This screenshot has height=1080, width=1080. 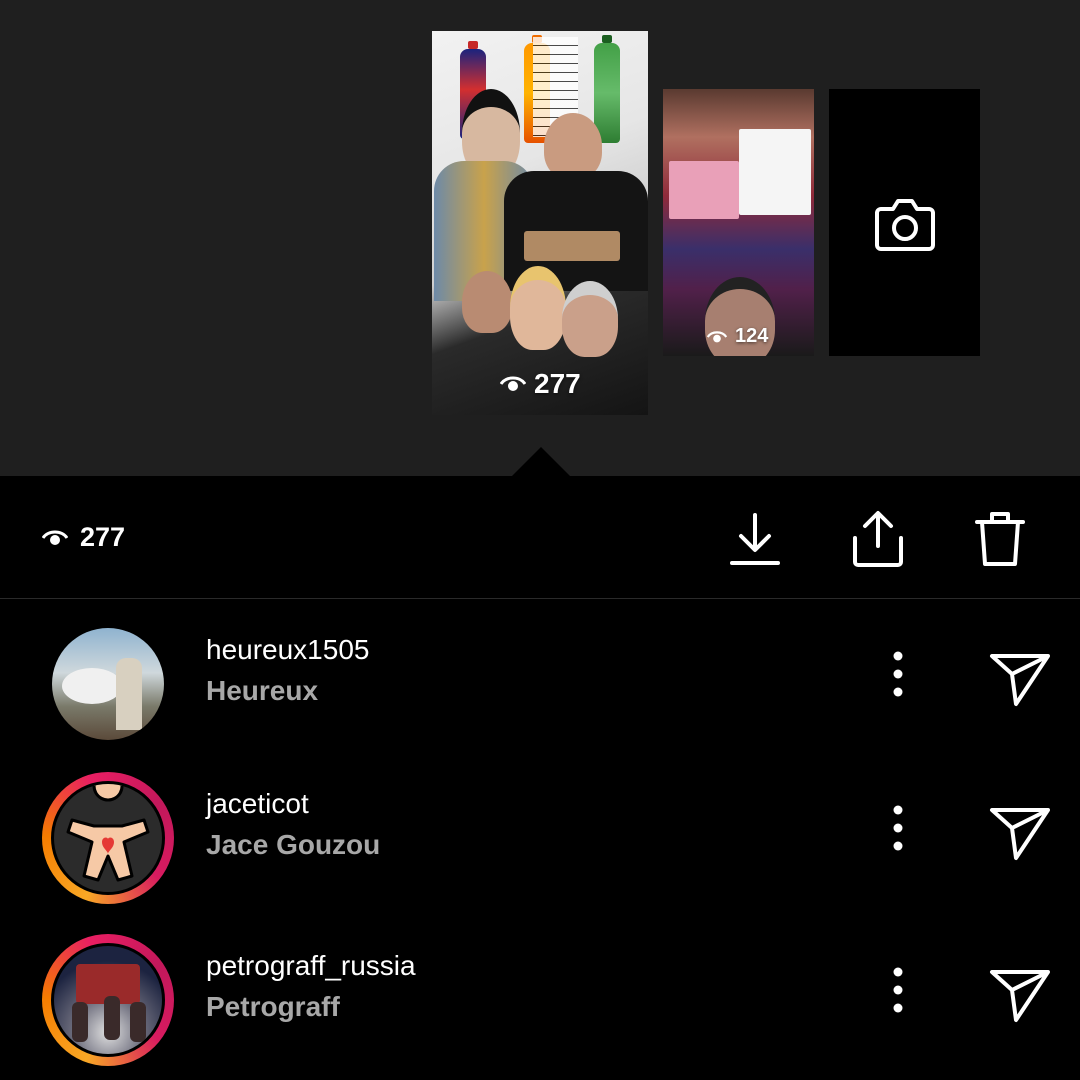 I want to click on trash-icon, so click(x=1000, y=539).